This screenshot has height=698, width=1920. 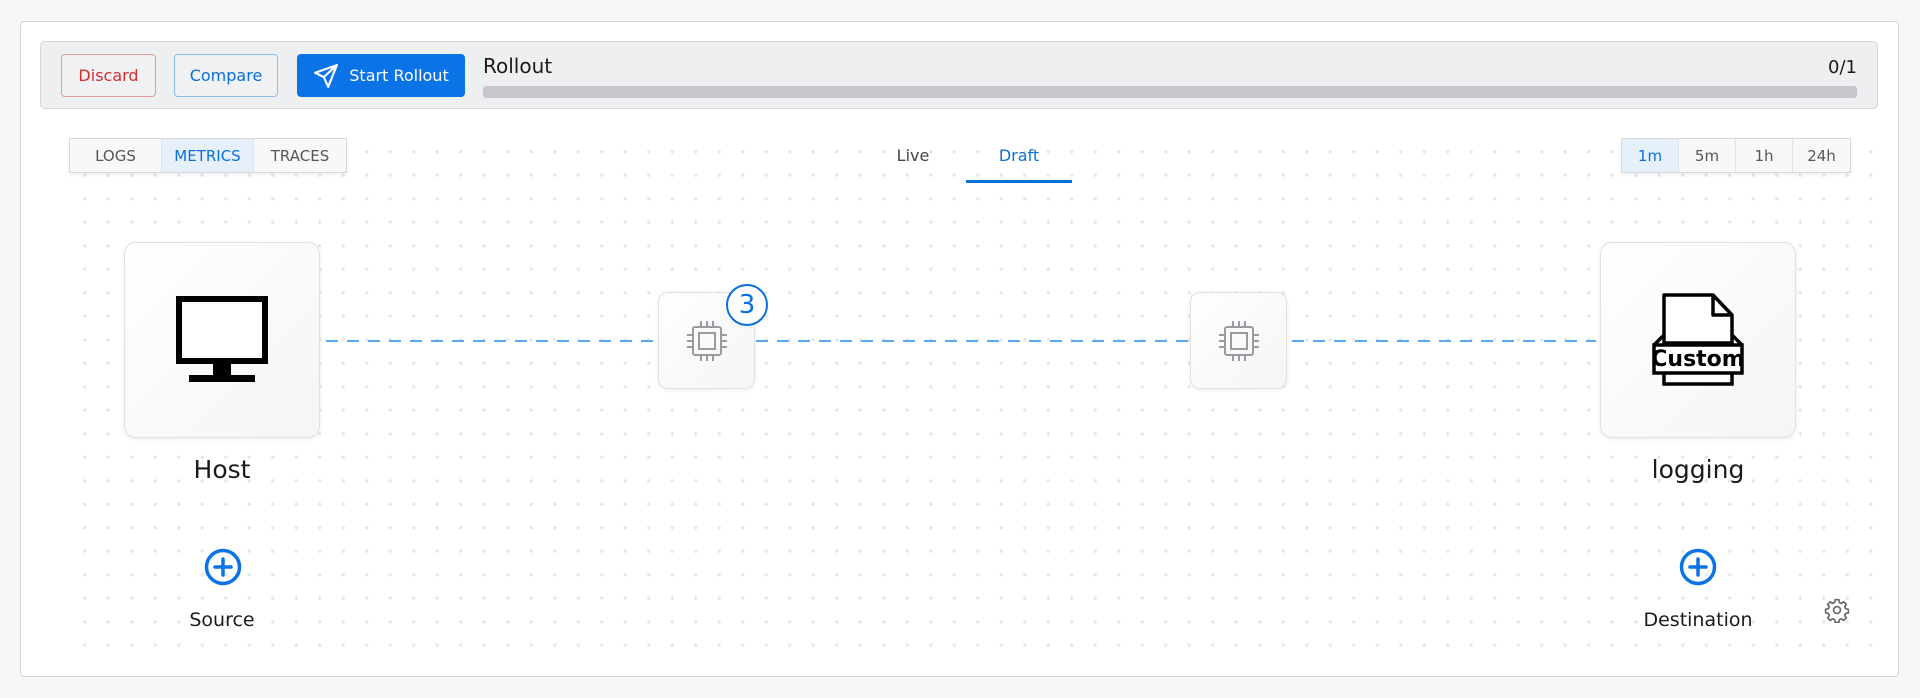 What do you see at coordinates (1698, 469) in the screenshot?
I see `destination-name: logging` at bounding box center [1698, 469].